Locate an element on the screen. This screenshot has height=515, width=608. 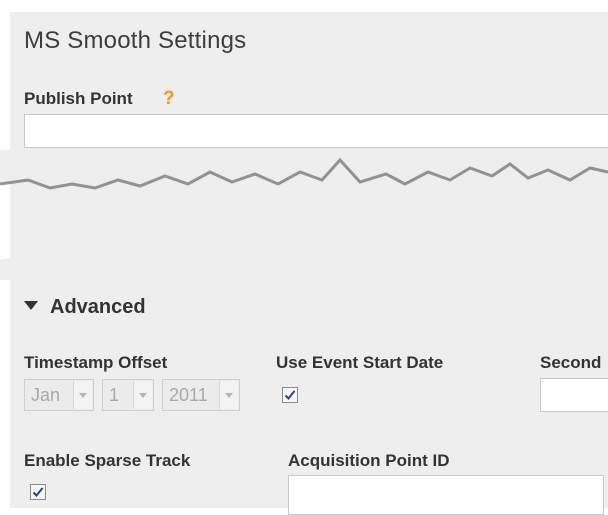
timestamp-offset-label: Timestamp Offset is located at coordinates (96, 362).